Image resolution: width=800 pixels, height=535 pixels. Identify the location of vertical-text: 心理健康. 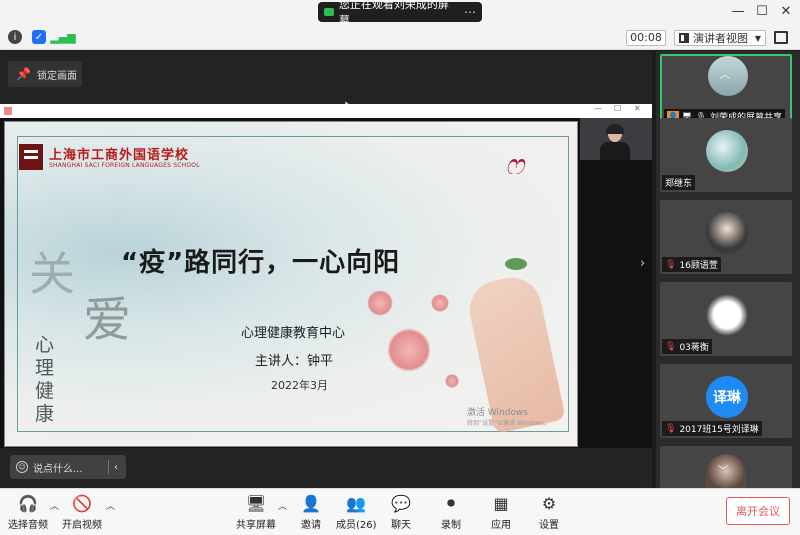
(45, 379).